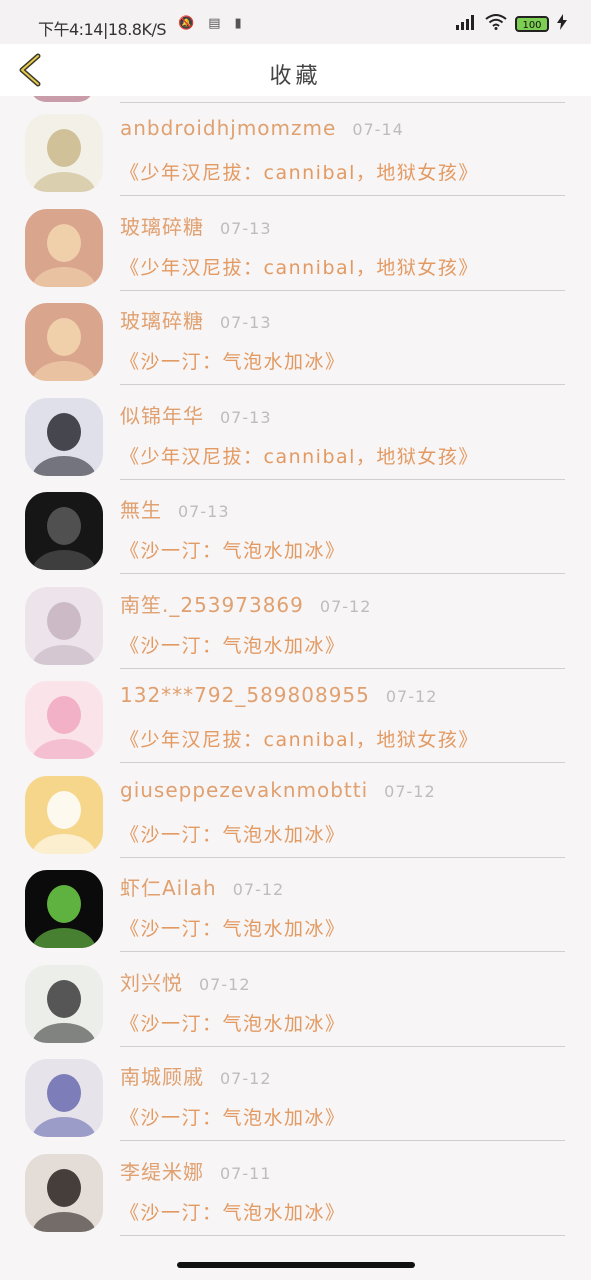 Image resolution: width=591 pixels, height=1280 pixels. What do you see at coordinates (151, 981) in the screenshot?
I see `username: 刘兴悦` at bounding box center [151, 981].